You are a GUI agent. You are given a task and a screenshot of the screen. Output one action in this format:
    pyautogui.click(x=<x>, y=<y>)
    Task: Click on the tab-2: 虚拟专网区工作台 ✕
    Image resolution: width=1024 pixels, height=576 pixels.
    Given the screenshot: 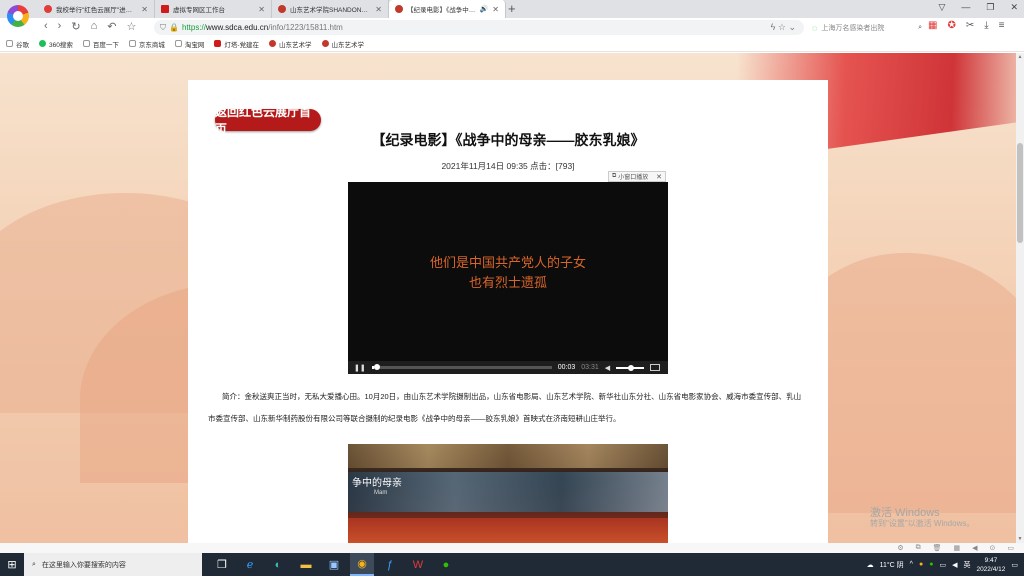 What is the action you would take?
    pyautogui.click(x=213, y=9)
    